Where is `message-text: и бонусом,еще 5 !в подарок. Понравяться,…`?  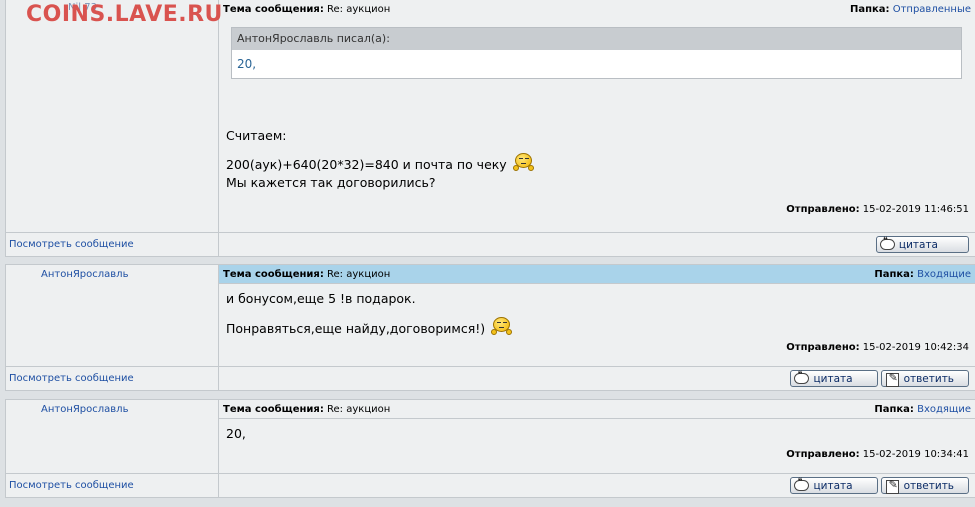 message-text: и бонусом,еще 5 !в подарок. Понравяться,… is located at coordinates (597, 314).